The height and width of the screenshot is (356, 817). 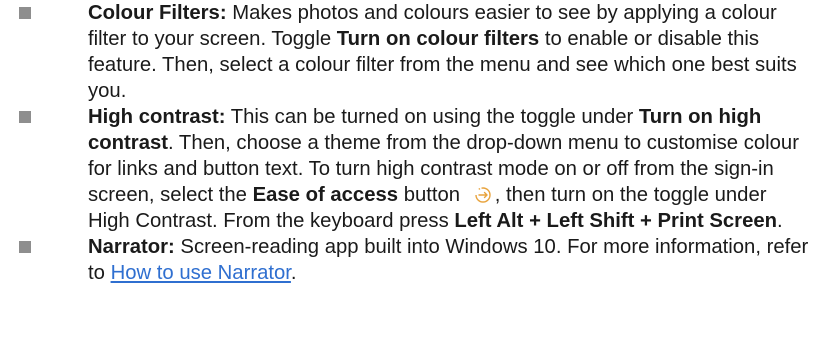 What do you see at coordinates (483, 195) in the screenshot?
I see `ease-of-access-icon` at bounding box center [483, 195].